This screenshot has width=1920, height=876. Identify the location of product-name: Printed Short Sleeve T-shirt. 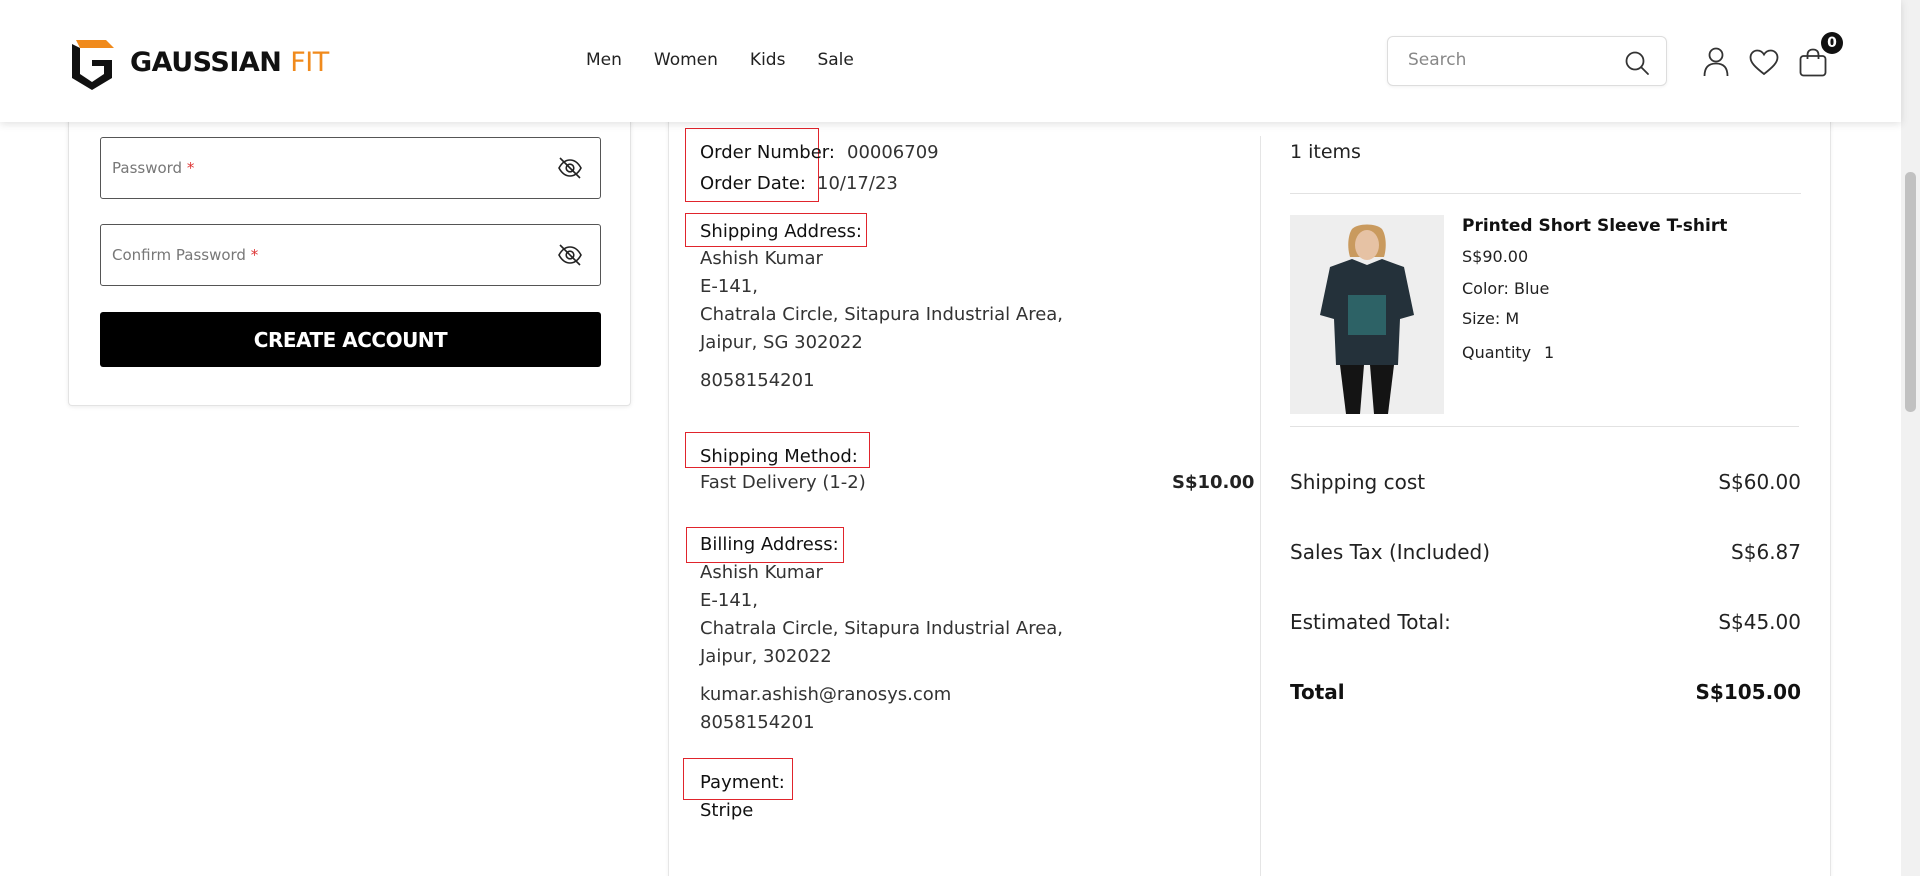
(1594, 226).